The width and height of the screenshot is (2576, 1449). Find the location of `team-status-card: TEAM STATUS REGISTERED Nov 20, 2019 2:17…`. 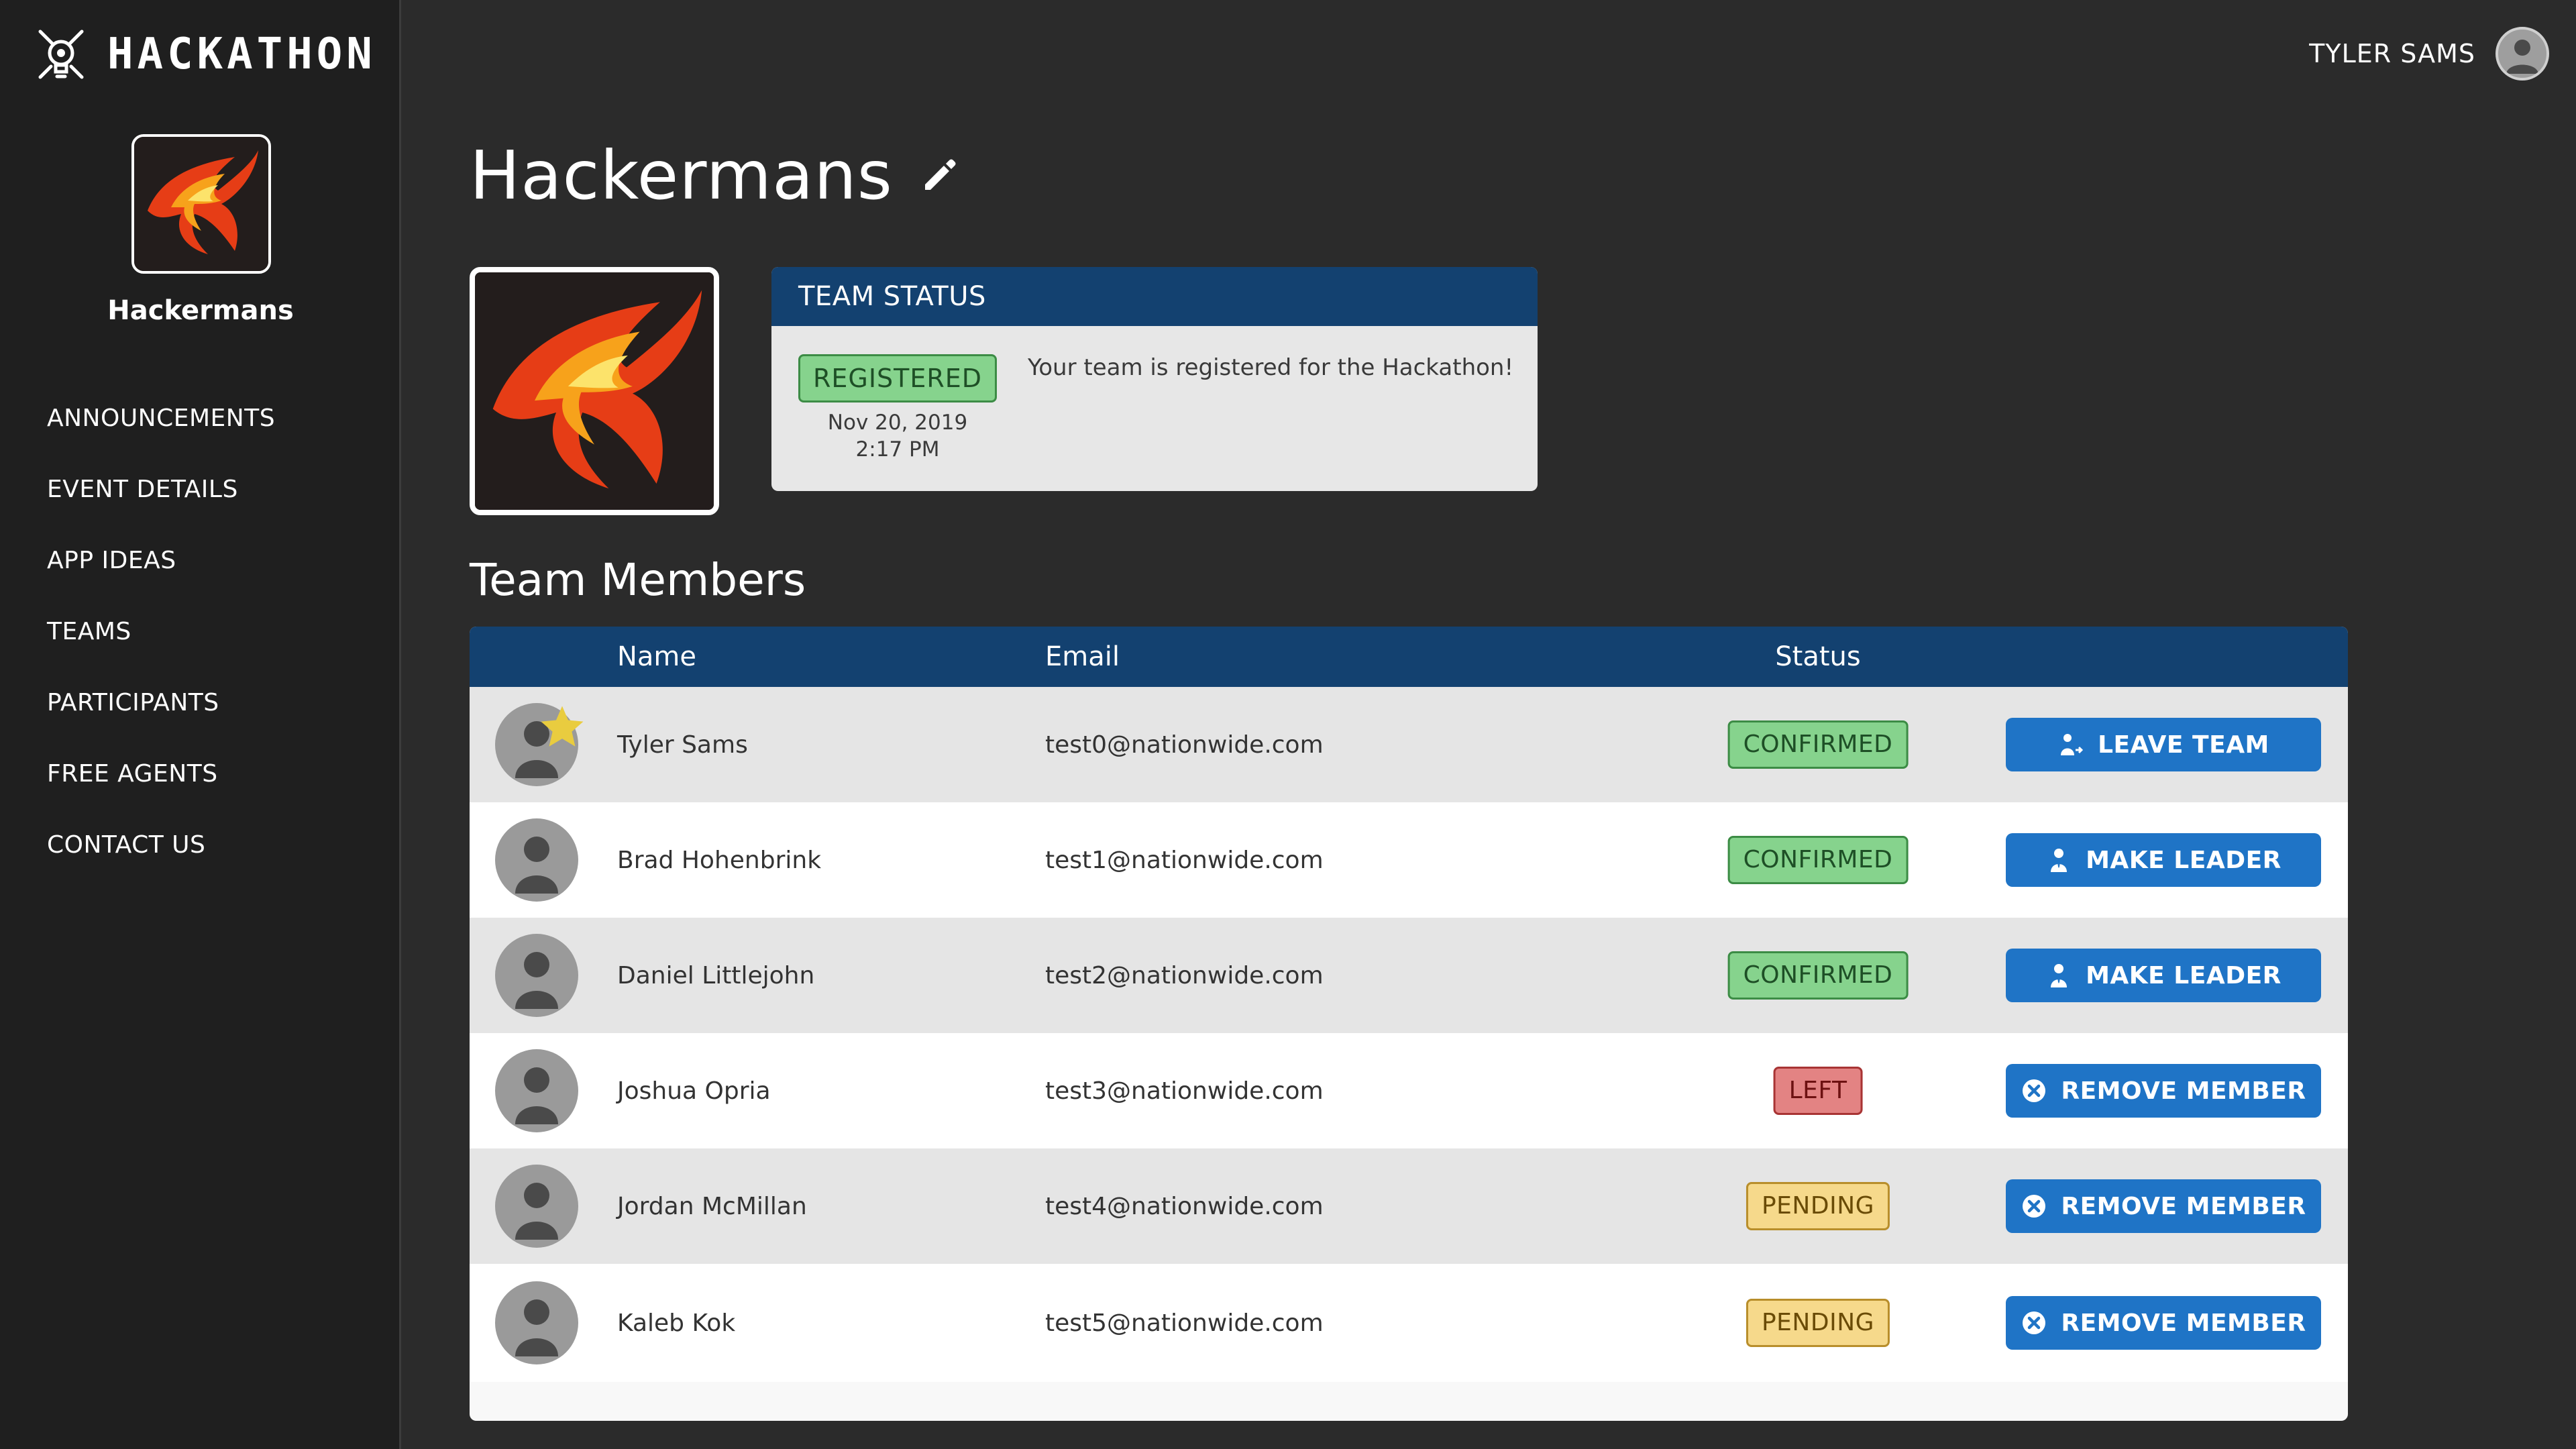

team-status-card: TEAM STATUS REGISTERED Nov 20, 2019 2:17… is located at coordinates (1154, 379).